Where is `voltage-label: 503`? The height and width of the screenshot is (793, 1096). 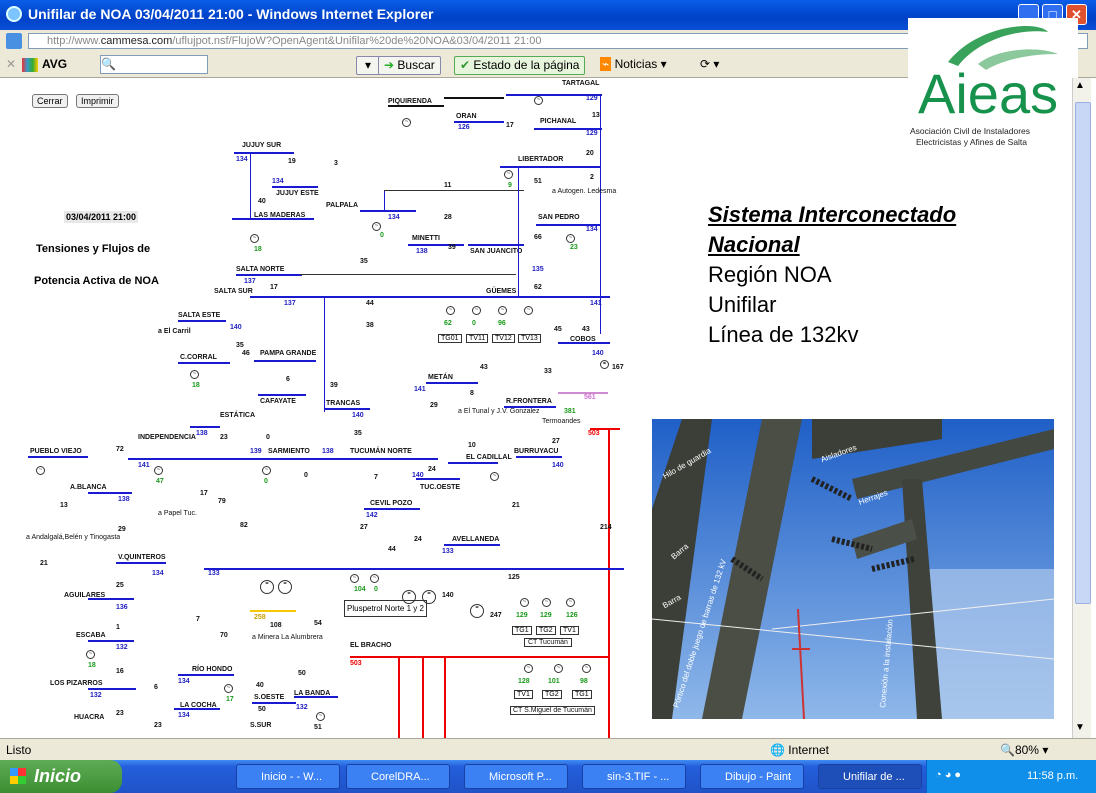 voltage-label: 503 is located at coordinates (356, 663).